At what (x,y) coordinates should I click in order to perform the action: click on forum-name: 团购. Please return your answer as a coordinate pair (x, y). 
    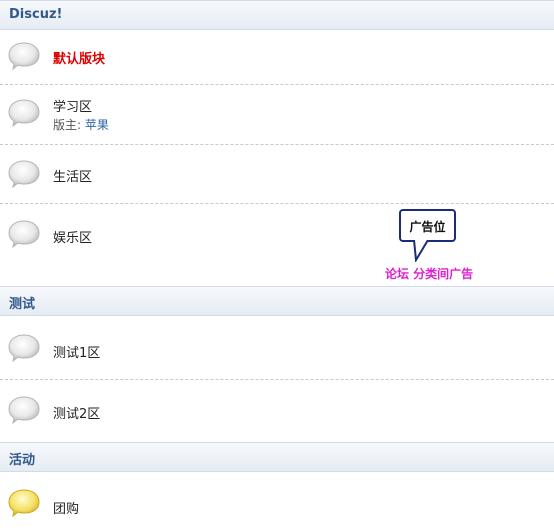
    Looking at the image, I should click on (66, 507).